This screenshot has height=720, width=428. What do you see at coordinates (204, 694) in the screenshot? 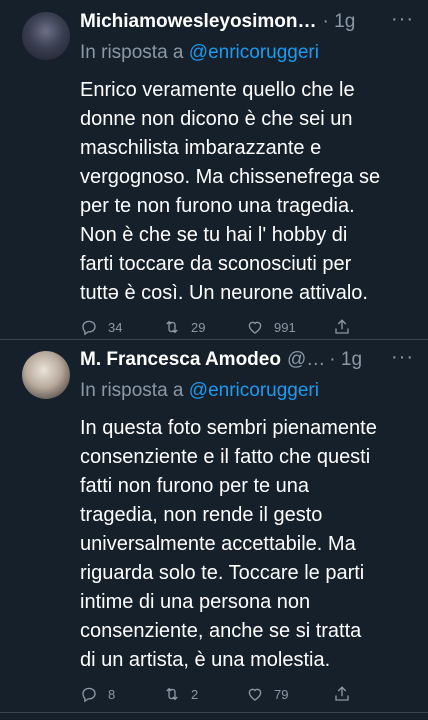
I see `retweet-button: 2` at bounding box center [204, 694].